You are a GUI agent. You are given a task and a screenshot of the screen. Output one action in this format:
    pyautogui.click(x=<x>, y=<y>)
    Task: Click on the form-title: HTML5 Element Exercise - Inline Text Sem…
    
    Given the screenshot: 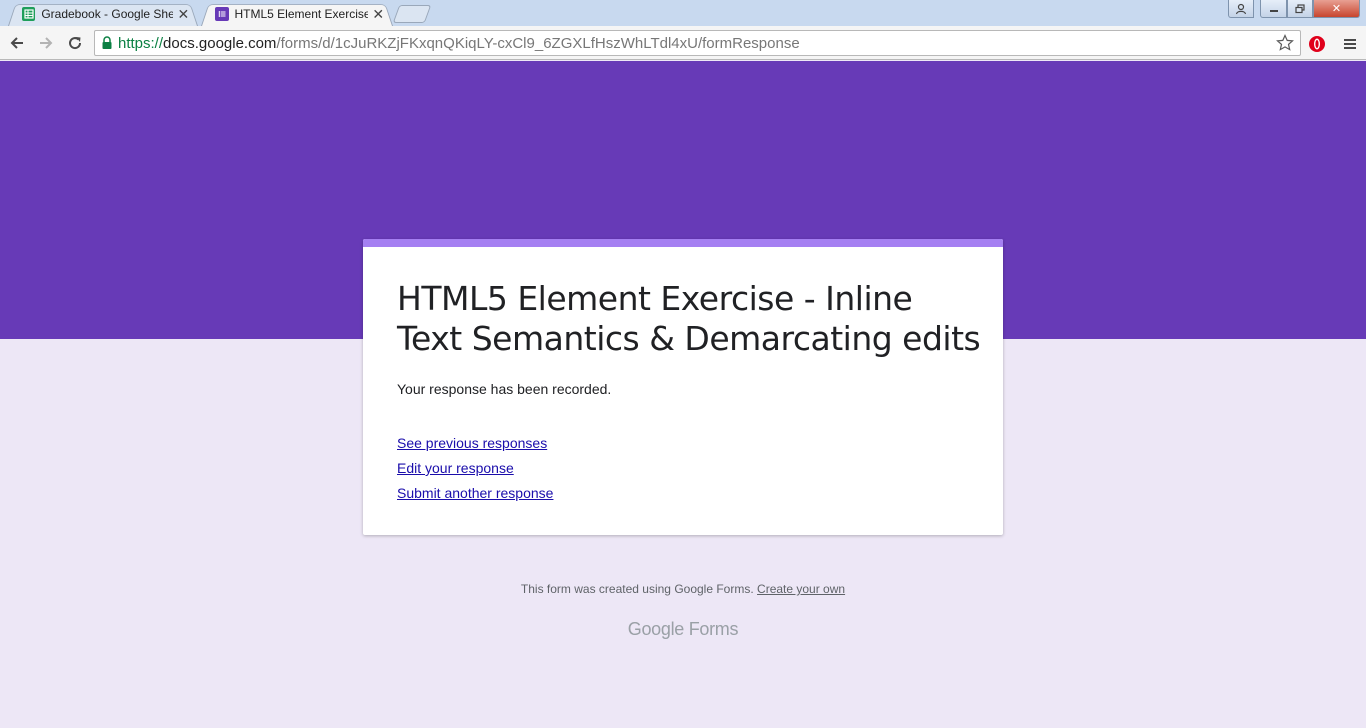 What is the action you would take?
    pyautogui.click(x=689, y=318)
    